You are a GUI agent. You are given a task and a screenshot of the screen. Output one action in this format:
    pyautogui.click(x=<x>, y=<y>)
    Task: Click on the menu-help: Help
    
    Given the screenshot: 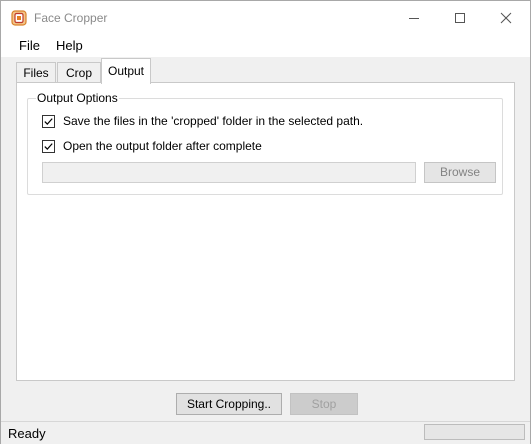 What is the action you would take?
    pyautogui.click(x=69, y=45)
    